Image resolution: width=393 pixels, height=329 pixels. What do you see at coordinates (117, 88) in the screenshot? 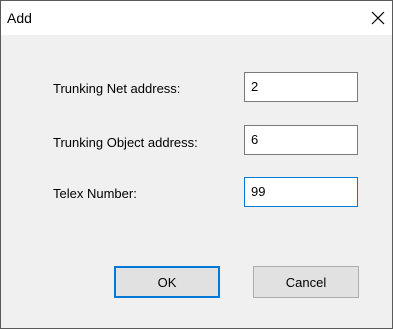
I see `trunking-net-address-label: Trunking Net address:` at bounding box center [117, 88].